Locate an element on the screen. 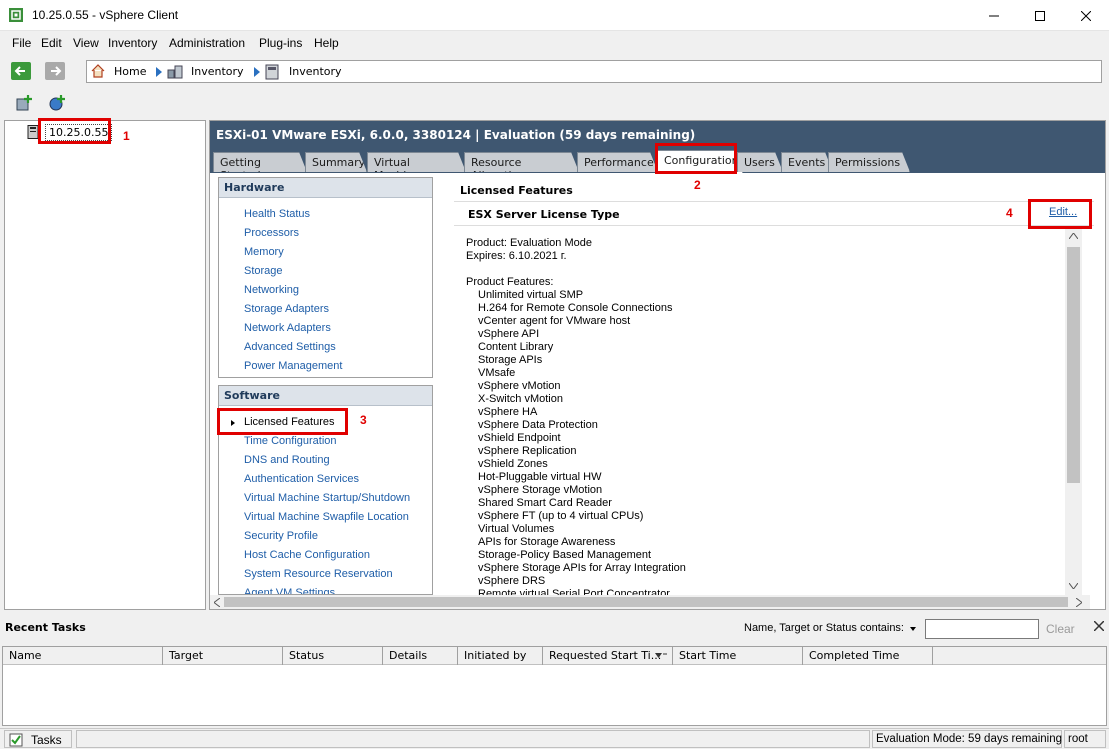  minimize-button is located at coordinates (994, 15).